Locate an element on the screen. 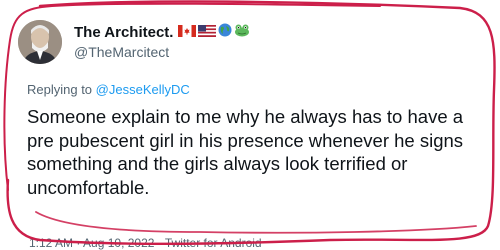  tweet-header: The Architect. @TheMarcitect is located at coordinates (134, 42).